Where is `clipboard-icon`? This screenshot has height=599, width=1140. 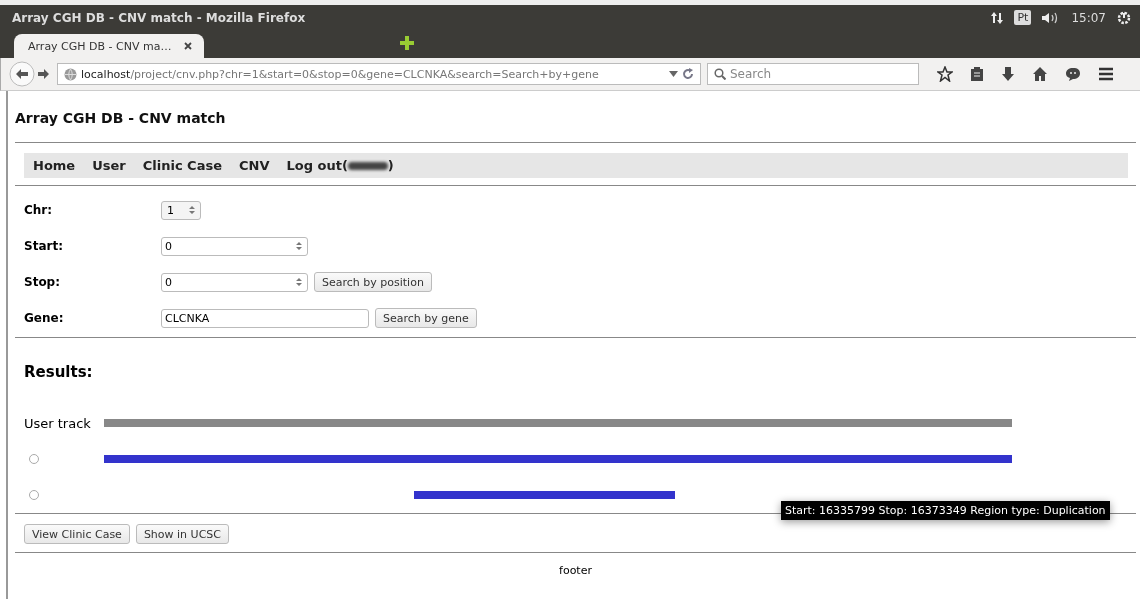 clipboard-icon is located at coordinates (977, 74).